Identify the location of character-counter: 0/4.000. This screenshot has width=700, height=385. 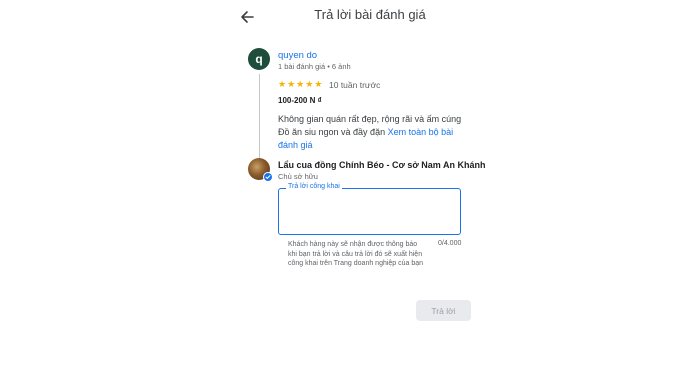
(450, 243).